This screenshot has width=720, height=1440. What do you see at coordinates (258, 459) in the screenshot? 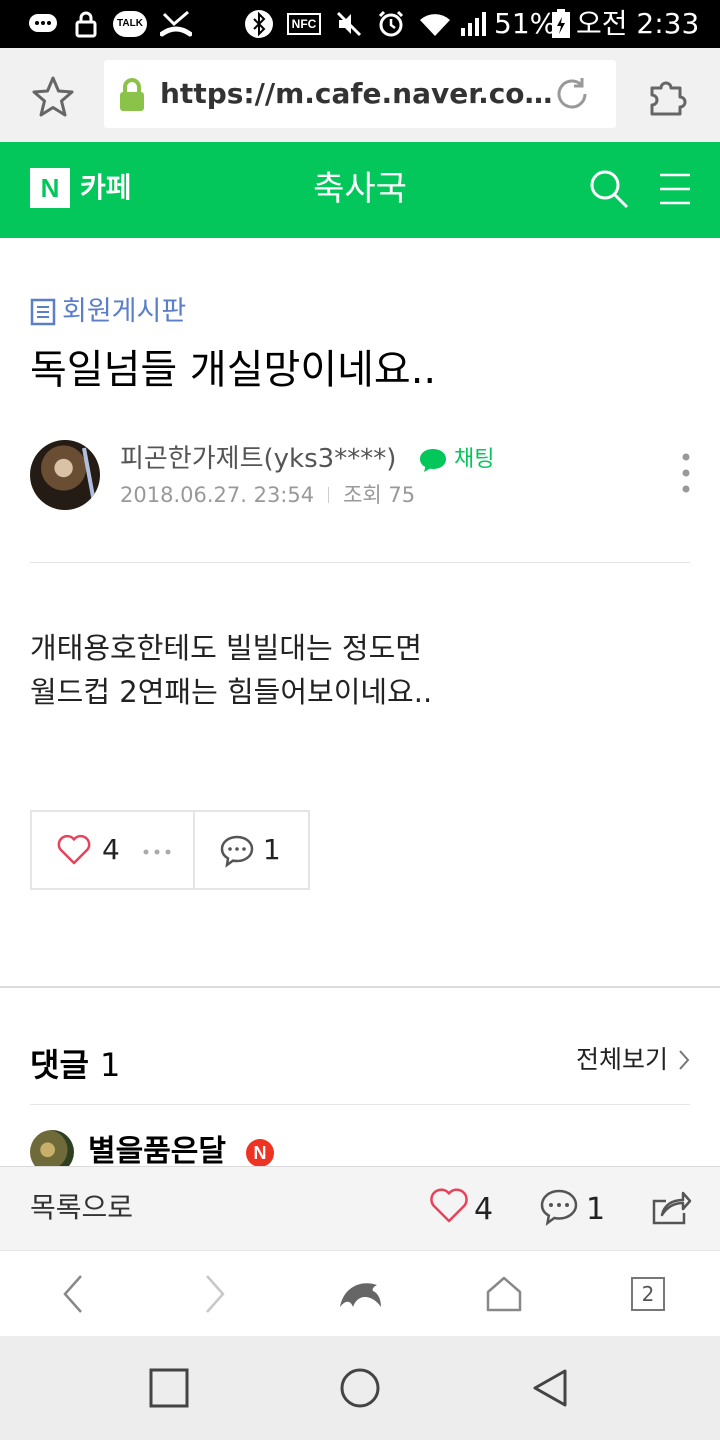
I see `author-name: 피곤한가제트(yks3****)` at bounding box center [258, 459].